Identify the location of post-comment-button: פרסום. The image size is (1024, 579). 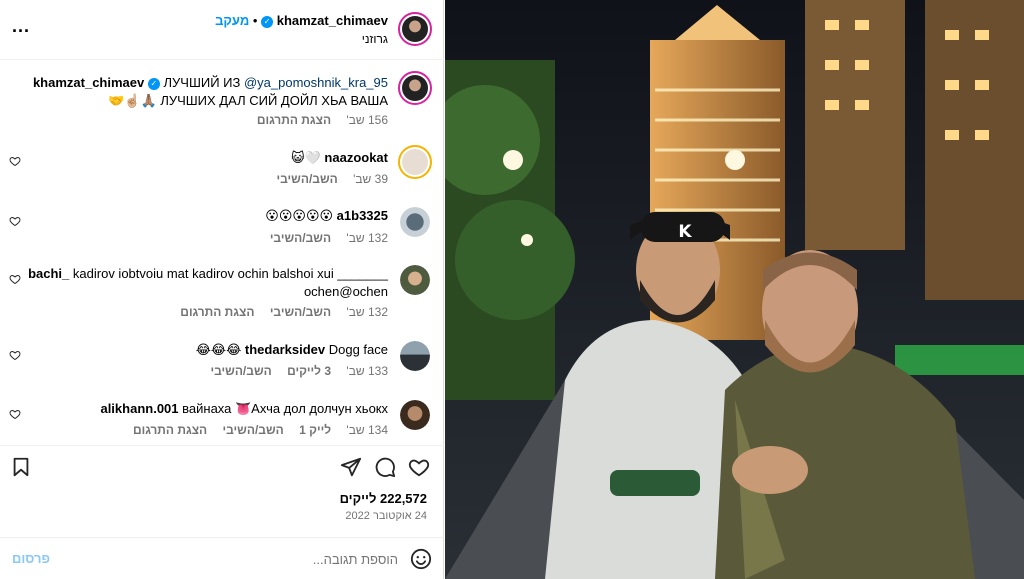
(31, 558).